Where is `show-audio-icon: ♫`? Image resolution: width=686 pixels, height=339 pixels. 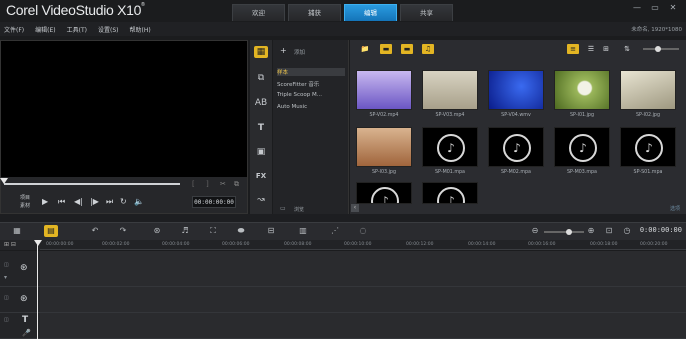
show-audio-icon: ♫ is located at coordinates (428, 49).